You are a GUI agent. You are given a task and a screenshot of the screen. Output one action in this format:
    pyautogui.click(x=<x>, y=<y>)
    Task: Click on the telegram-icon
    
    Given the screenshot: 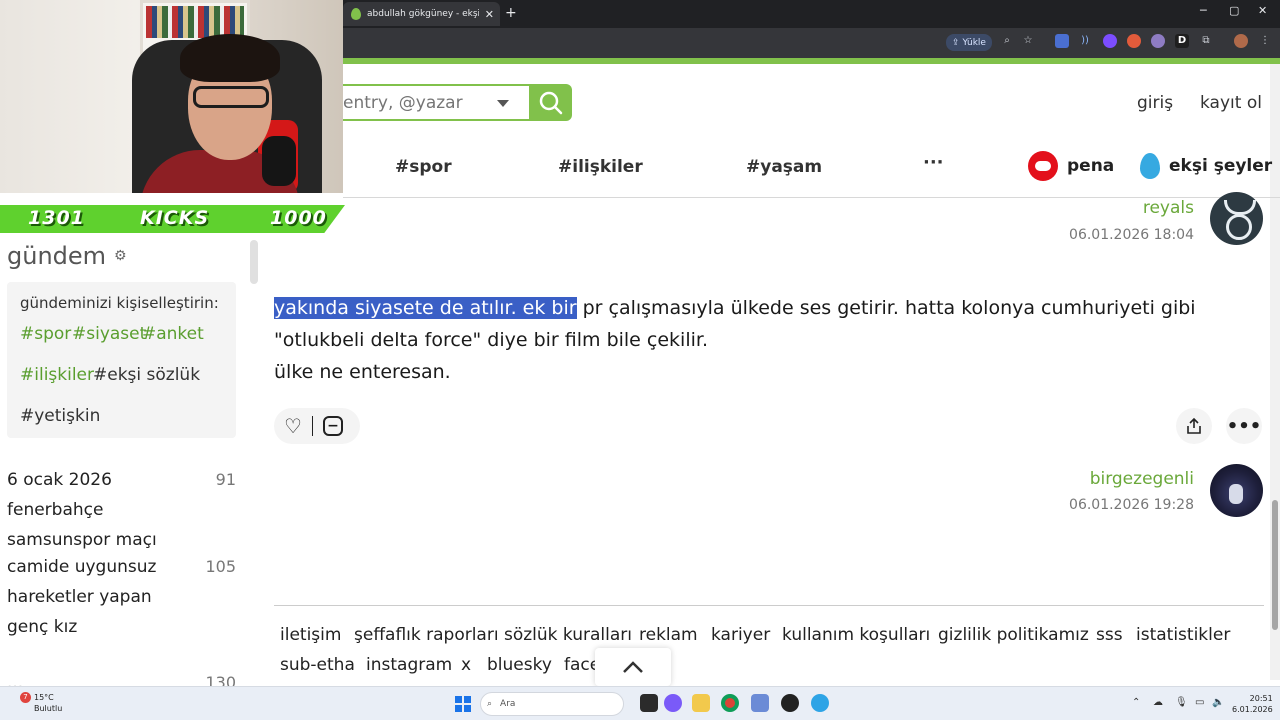 What is the action you would take?
    pyautogui.click(x=820, y=703)
    